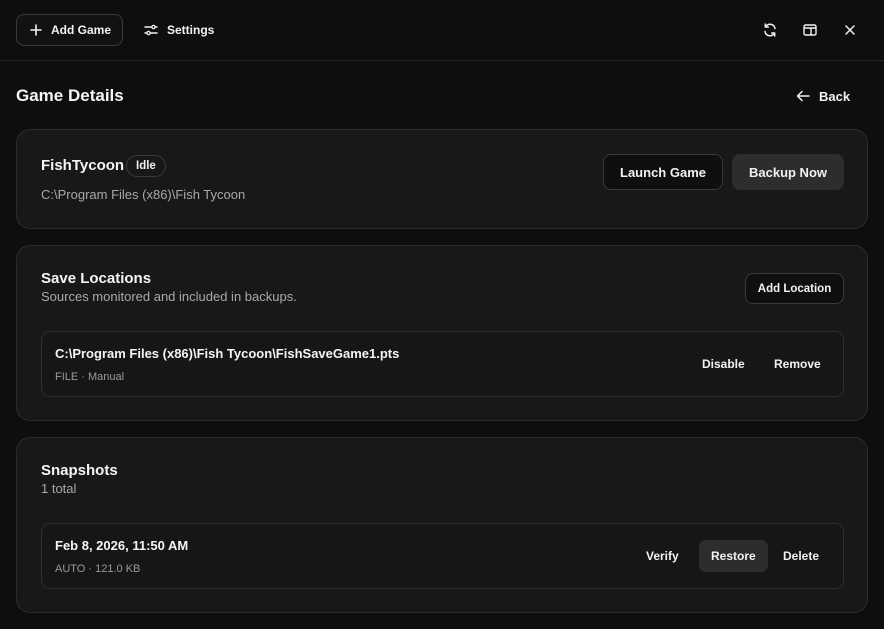  I want to click on page-title: Game Details, so click(70, 95).